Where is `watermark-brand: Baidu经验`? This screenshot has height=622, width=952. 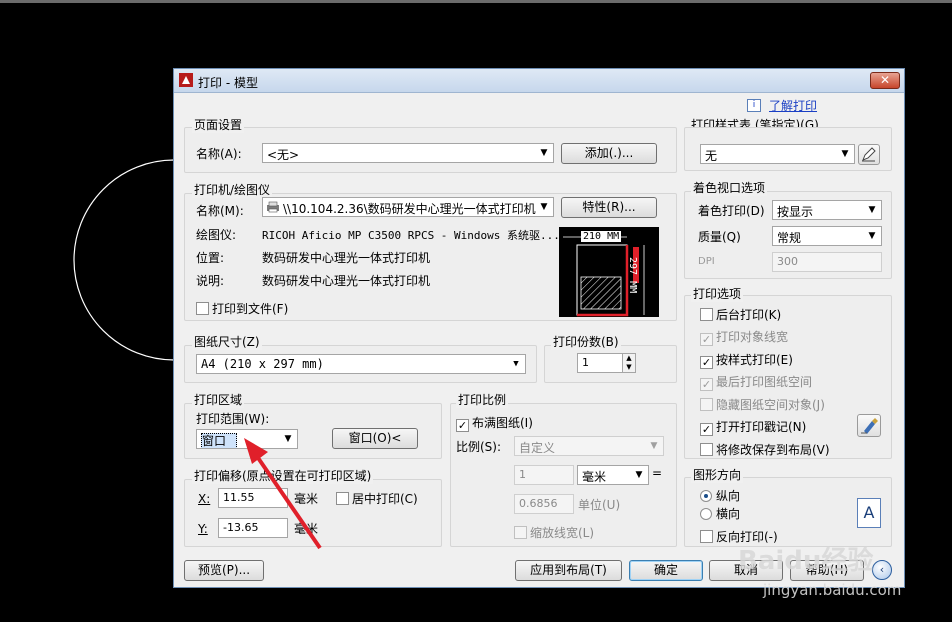 watermark-brand: Baidu经验 is located at coordinates (806, 561).